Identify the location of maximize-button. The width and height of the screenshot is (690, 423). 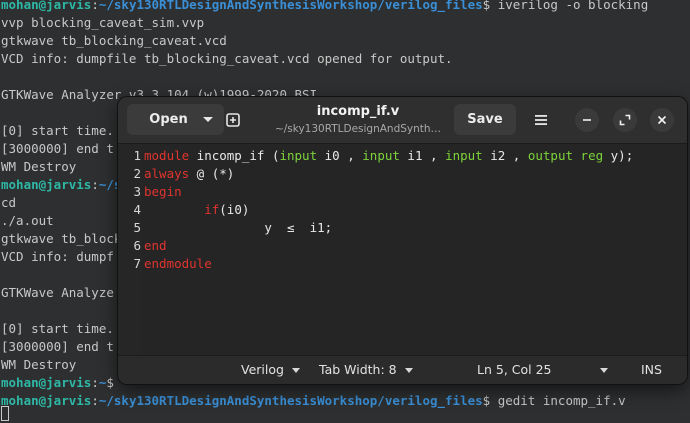
(625, 120).